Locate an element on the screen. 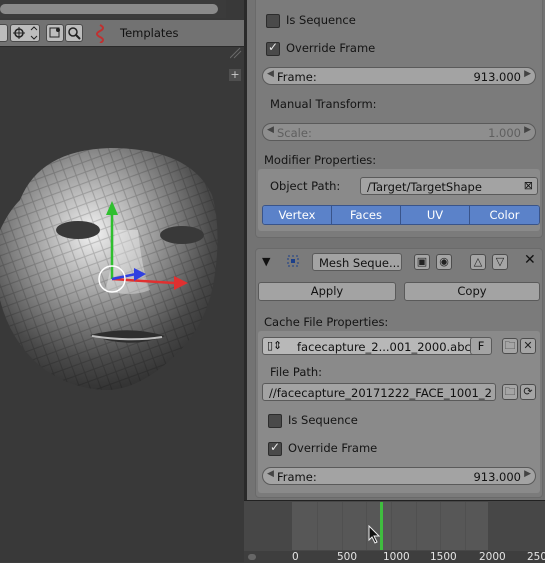 The height and width of the screenshot is (563, 545). cache-file-selector: ▯⇕ facecapture_2...001_2000.abc is located at coordinates (376, 346).